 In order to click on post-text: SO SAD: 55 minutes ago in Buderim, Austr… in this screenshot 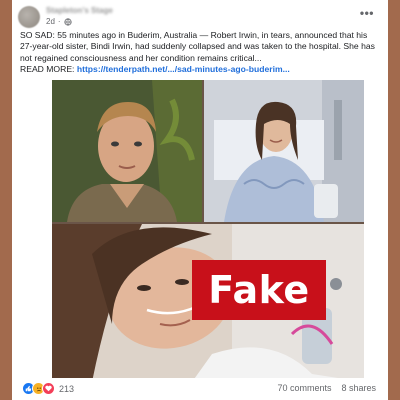, I will do `click(201, 53)`.